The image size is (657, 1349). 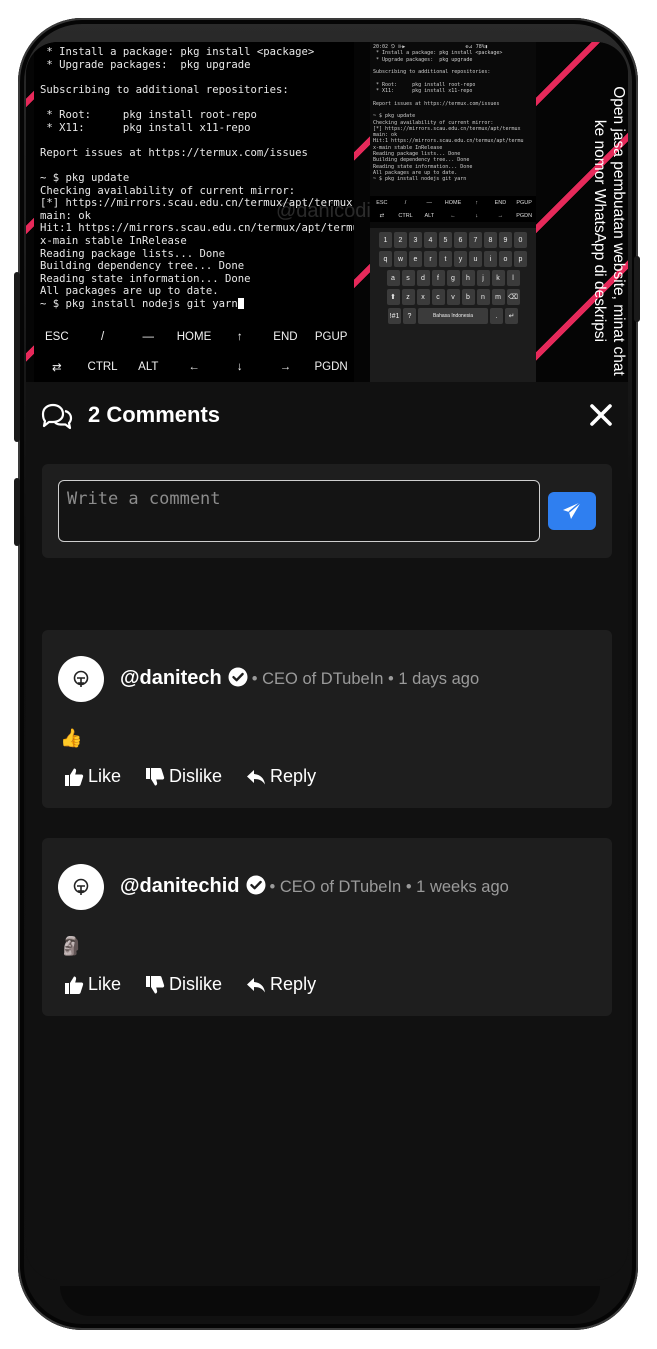 What do you see at coordinates (57, 337) in the screenshot?
I see `extra-key: ESC` at bounding box center [57, 337].